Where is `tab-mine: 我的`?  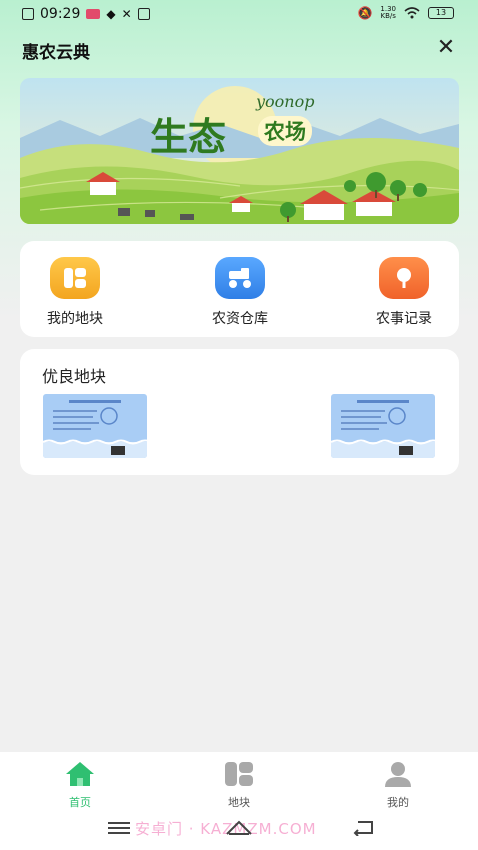
tab-mine: 我的 is located at coordinates (398, 785).